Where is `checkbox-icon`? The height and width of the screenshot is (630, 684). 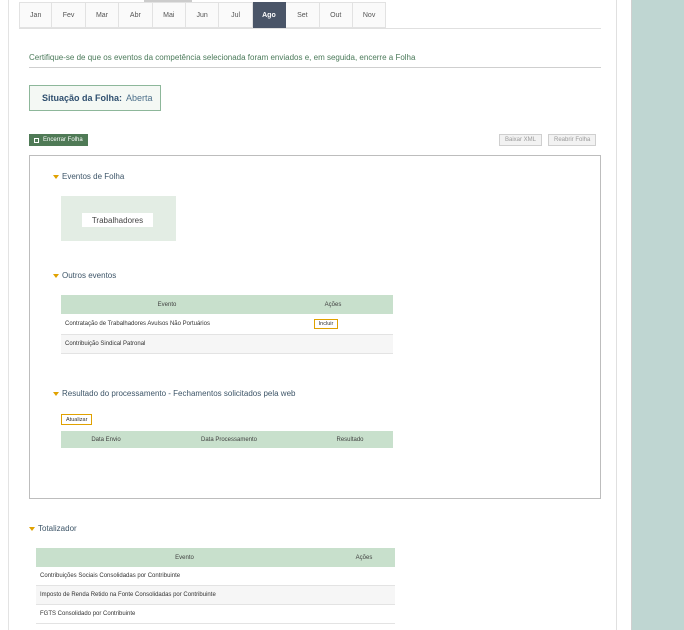 checkbox-icon is located at coordinates (36, 140).